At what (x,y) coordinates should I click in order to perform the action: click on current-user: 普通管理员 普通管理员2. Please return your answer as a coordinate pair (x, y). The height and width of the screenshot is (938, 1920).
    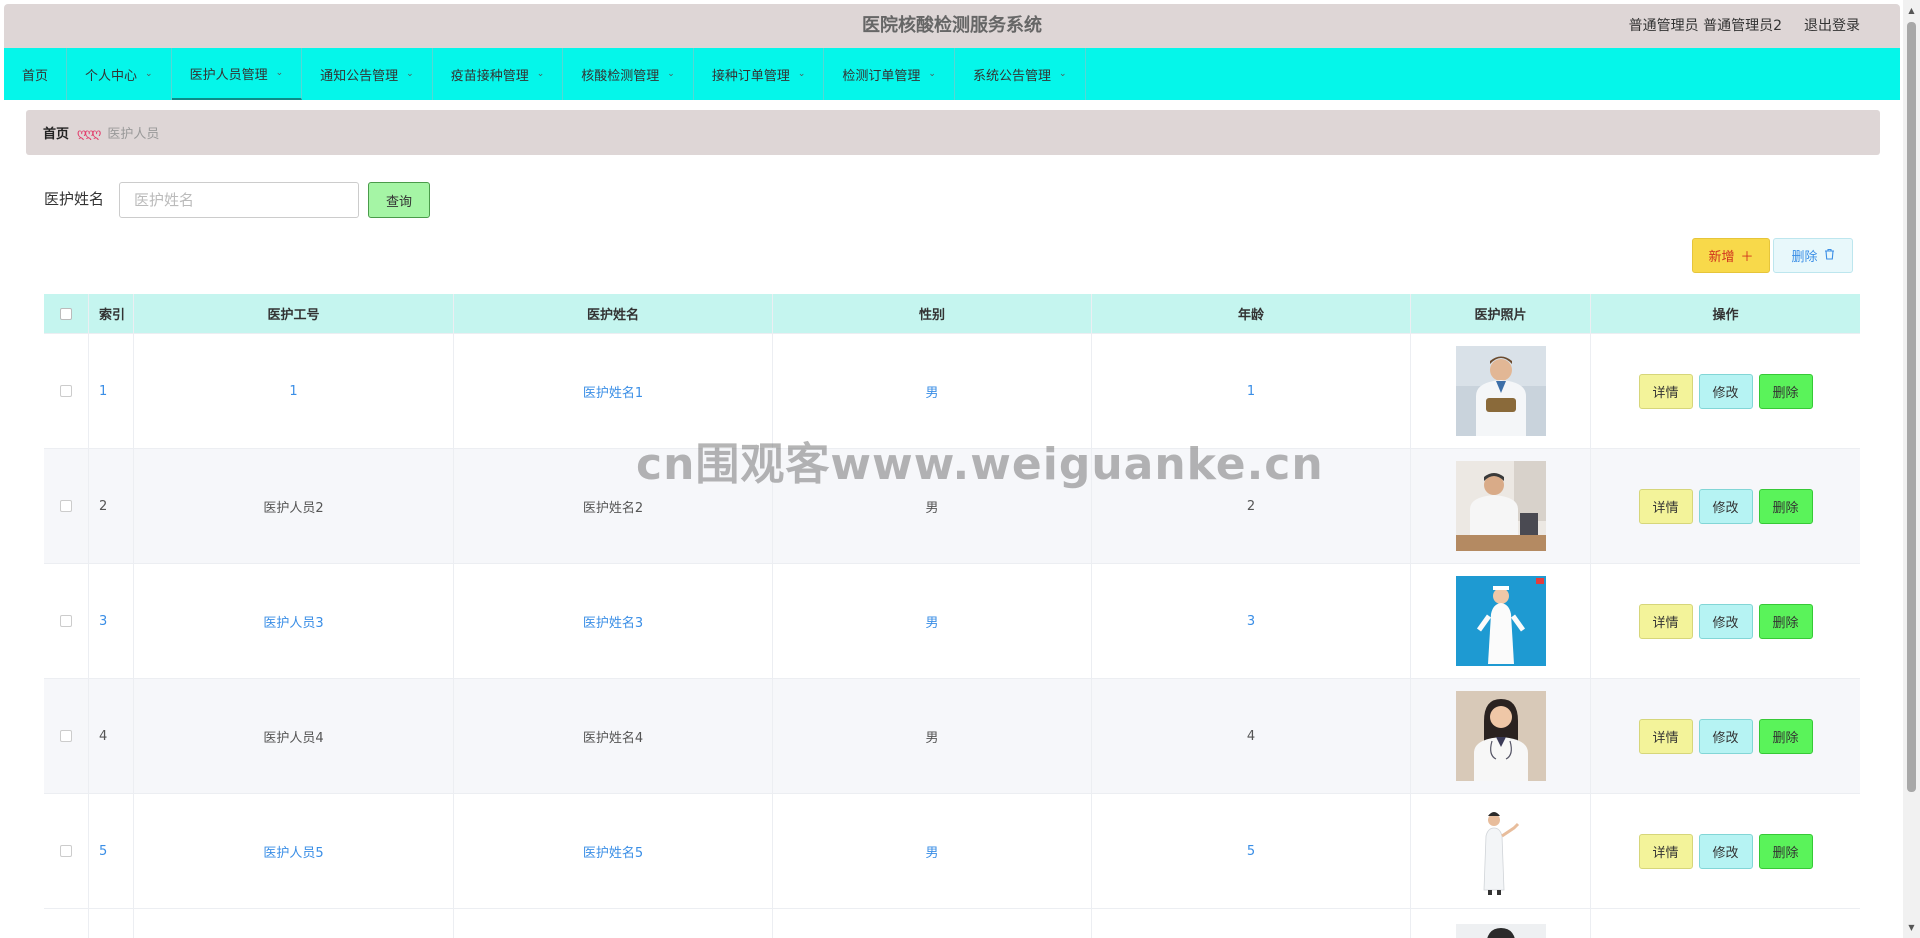
    Looking at the image, I should click on (1705, 26).